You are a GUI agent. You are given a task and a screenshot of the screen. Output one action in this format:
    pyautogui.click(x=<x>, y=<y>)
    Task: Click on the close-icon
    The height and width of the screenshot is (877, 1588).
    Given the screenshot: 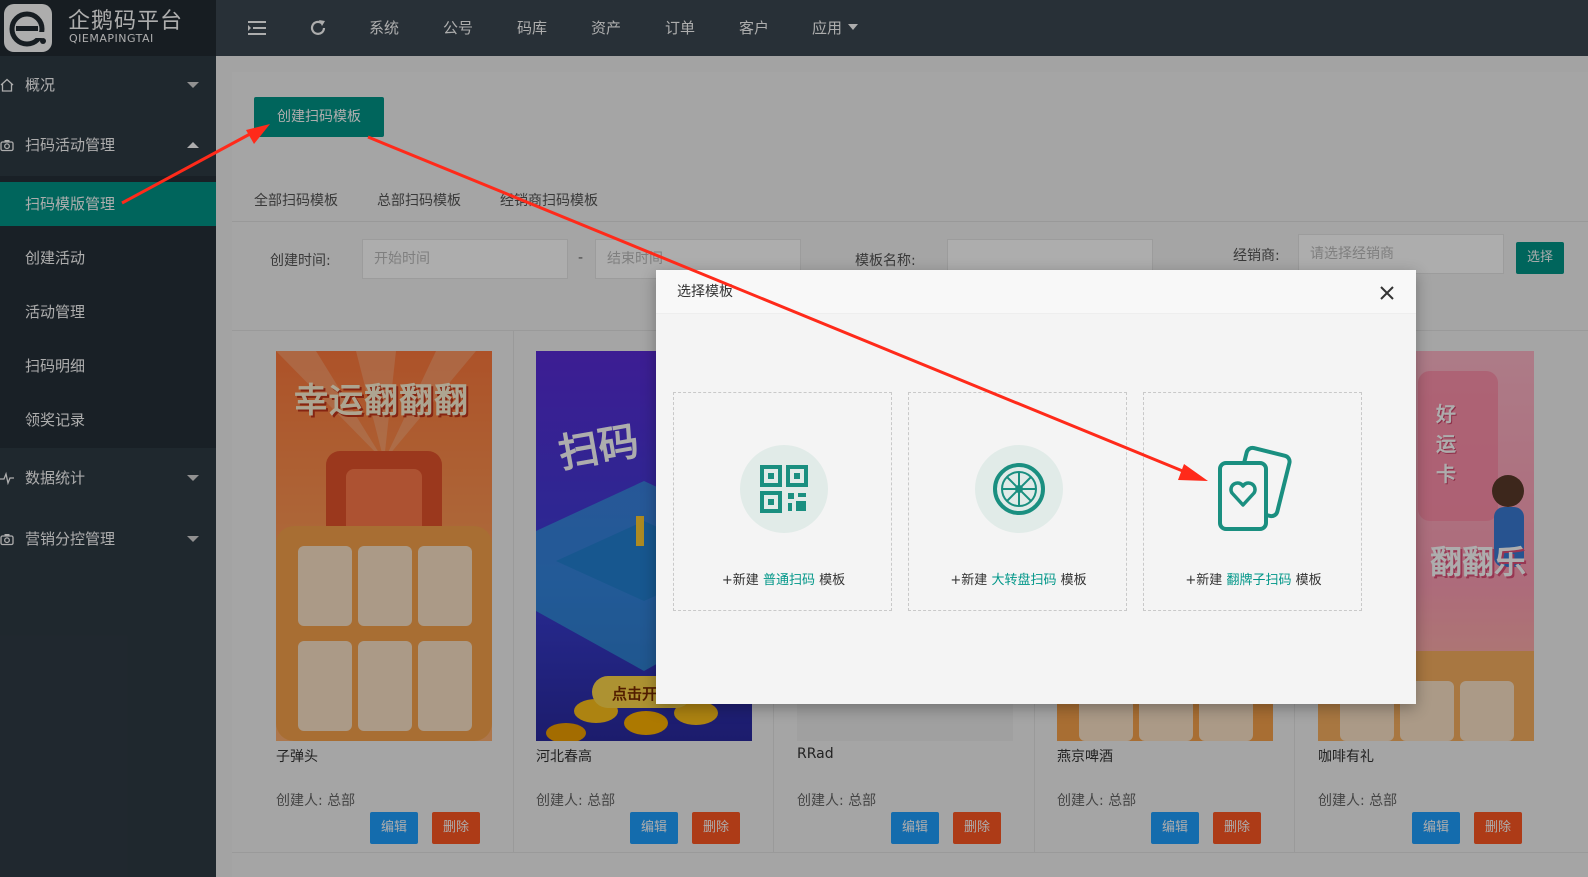 What is the action you would take?
    pyautogui.click(x=1387, y=293)
    